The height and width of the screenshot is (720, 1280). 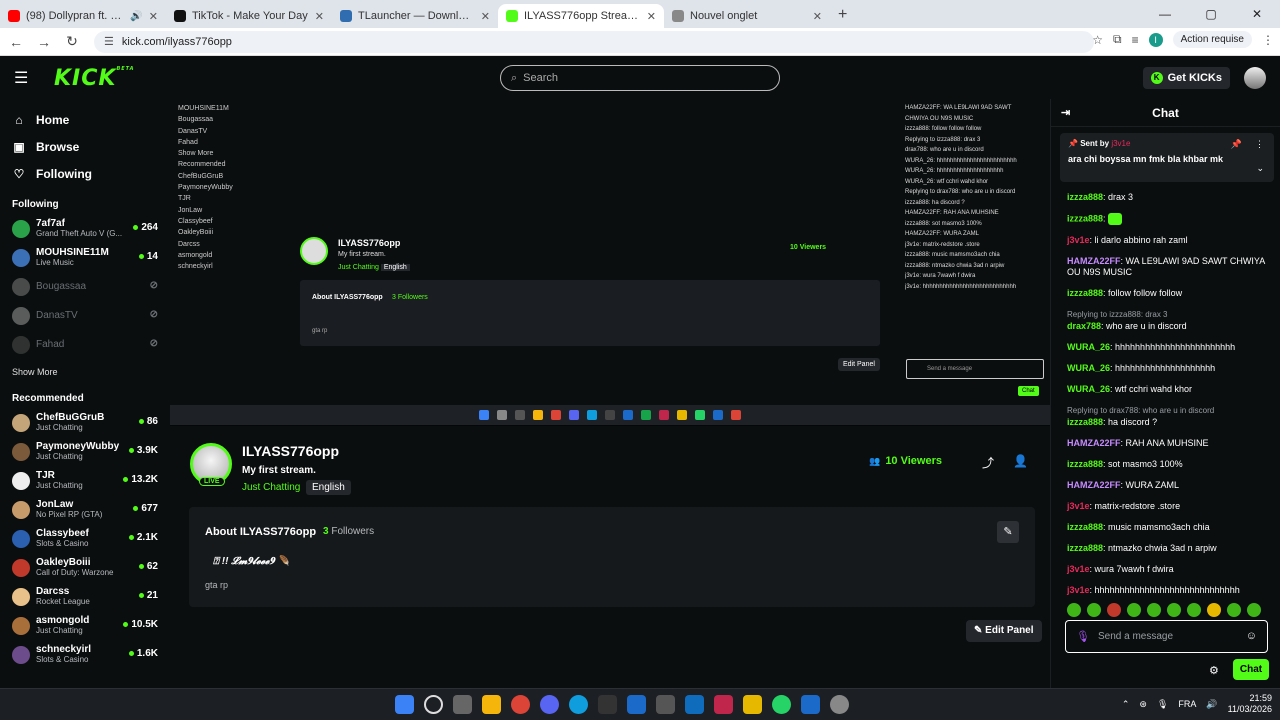 What do you see at coordinates (1251, 636) in the screenshot?
I see `emoji-icon: ☺` at bounding box center [1251, 636].